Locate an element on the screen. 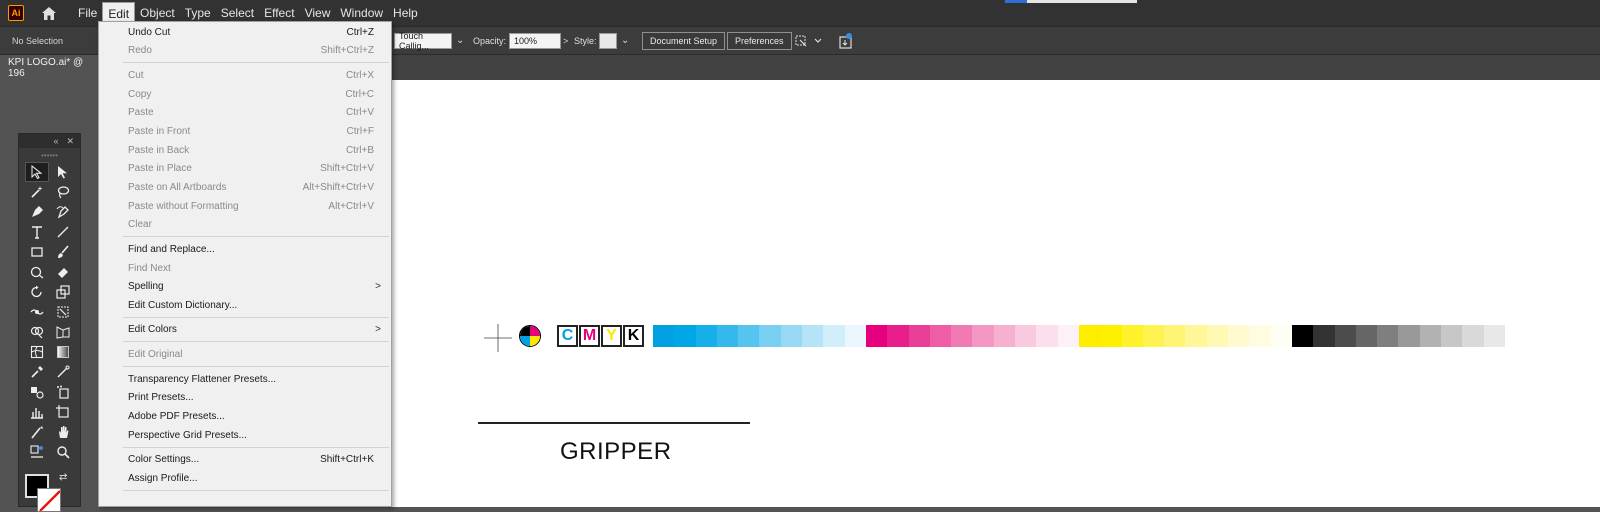 This screenshot has width=1600, height=512. lasso-tool-icon is located at coordinates (63, 192).